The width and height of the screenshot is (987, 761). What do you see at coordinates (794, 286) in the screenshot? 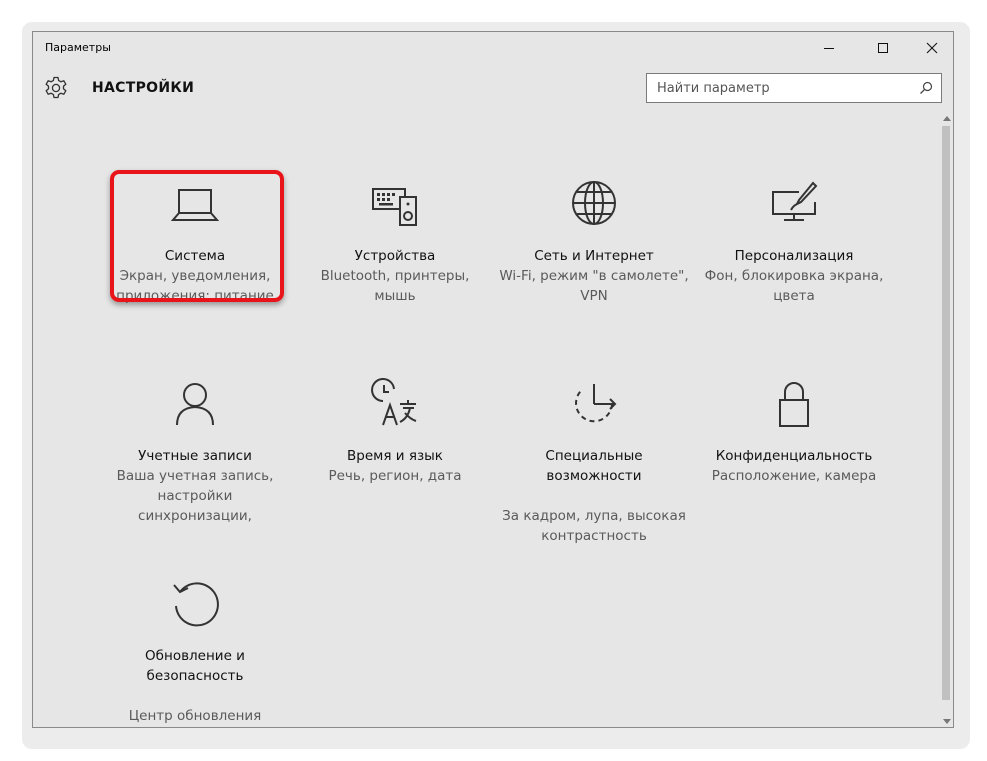
I see `tile-description: Фон, блокировка экрана, цвета` at bounding box center [794, 286].